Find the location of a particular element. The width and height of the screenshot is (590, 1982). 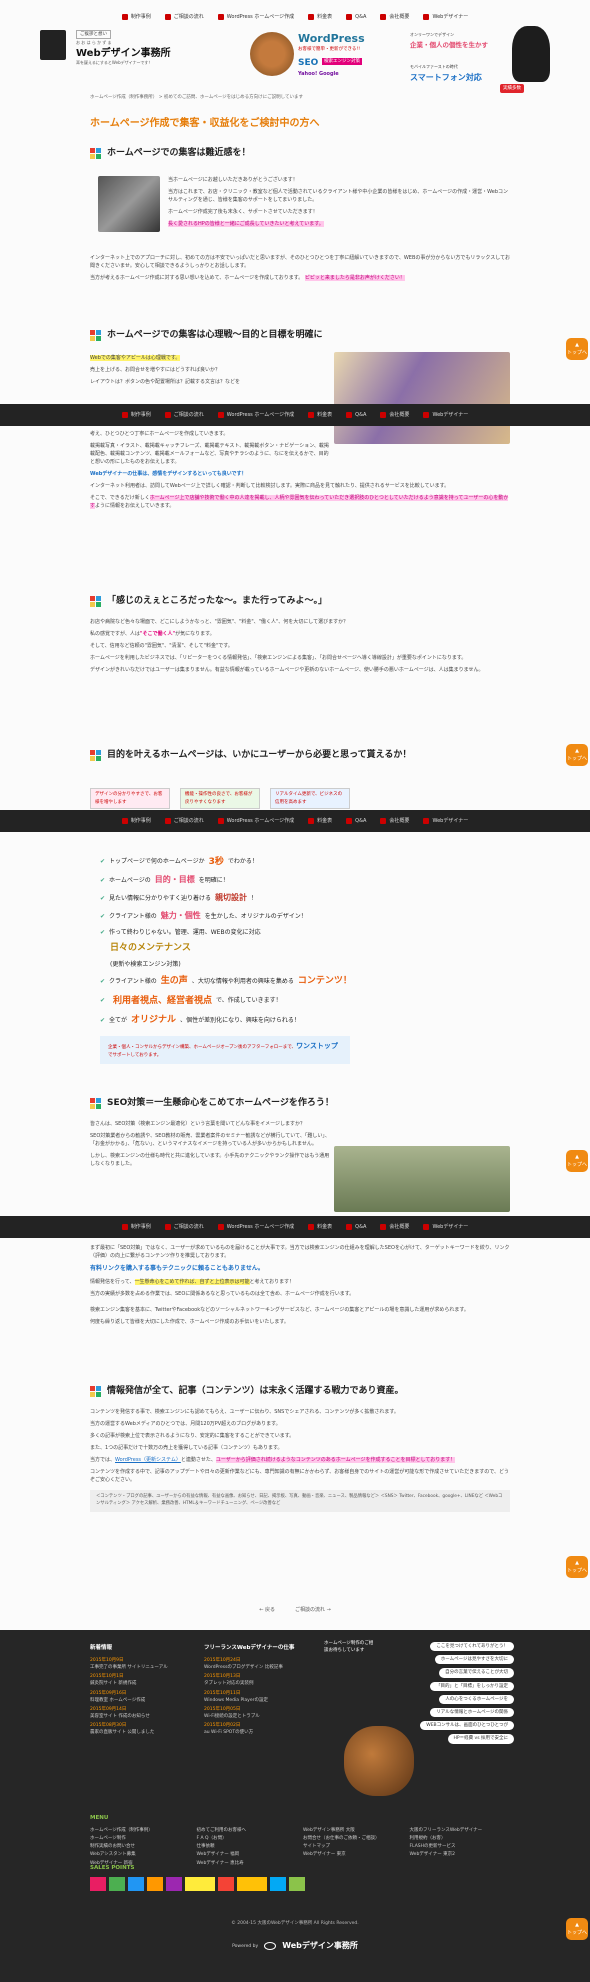

wordpress-logo: WordPress is located at coordinates (331, 38).